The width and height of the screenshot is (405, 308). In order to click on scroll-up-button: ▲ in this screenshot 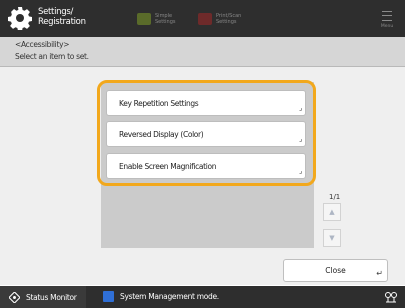, I will do `click(332, 212)`.